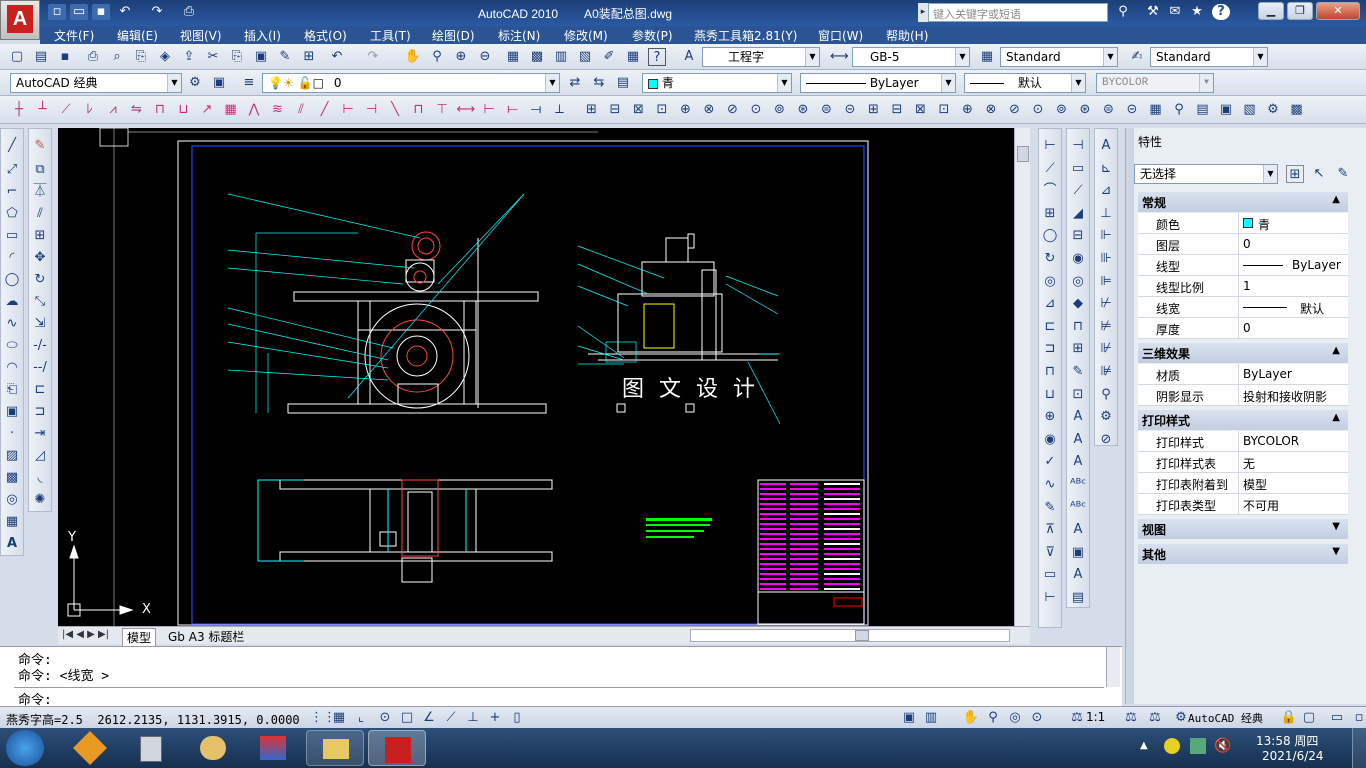  Describe the element at coordinates (189, 12) in the screenshot. I see `print-icon: ⎙` at that location.